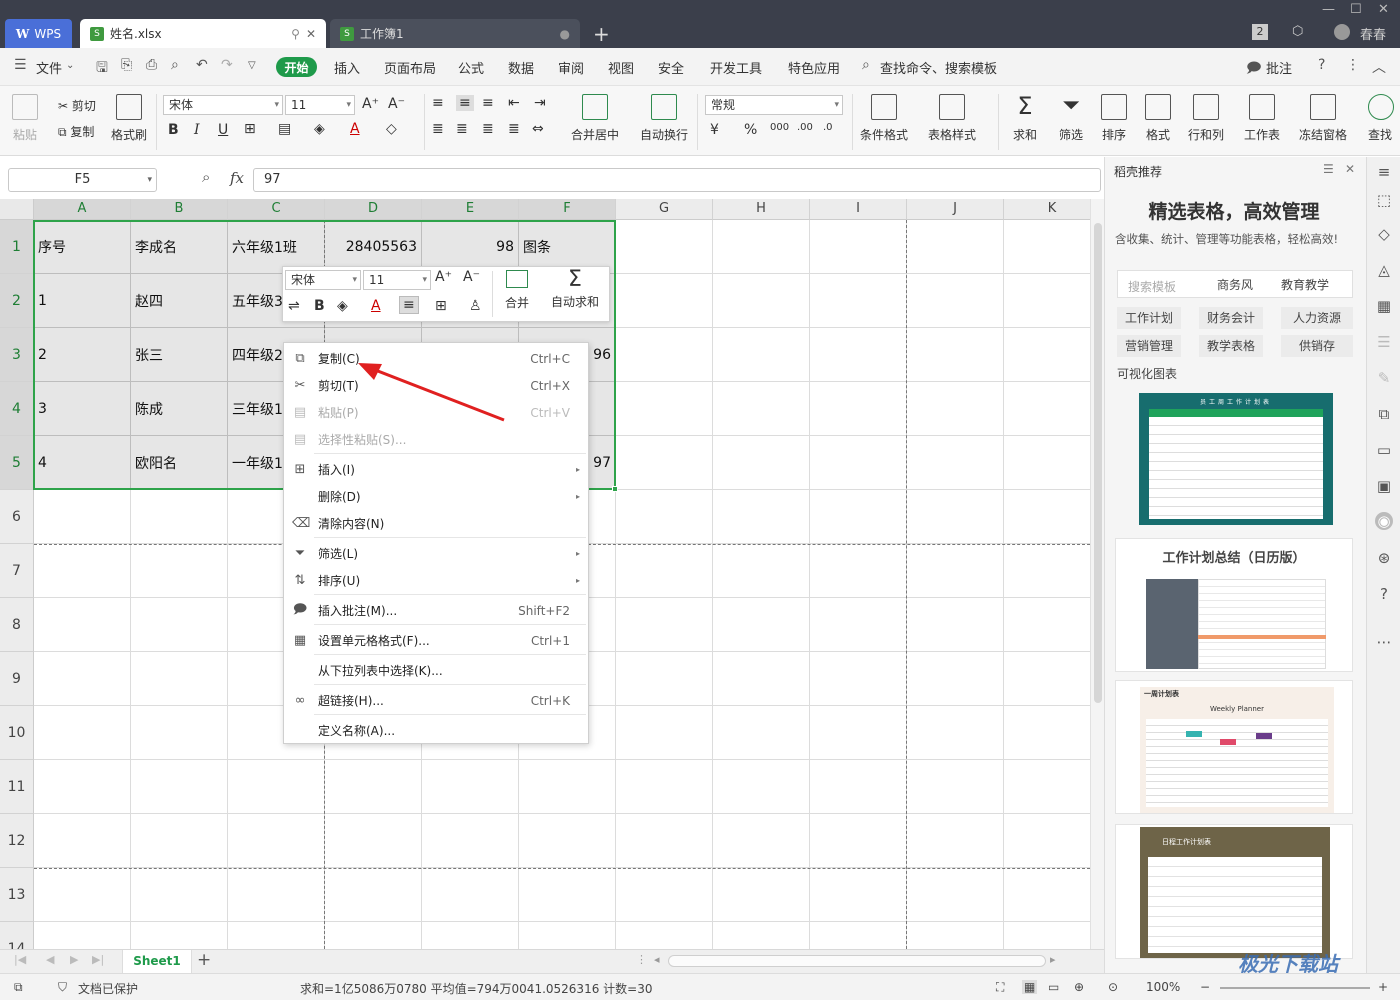  I want to click on context-menu-item: ∞ 超链接(H)... Ctrl+K, so click(436, 700).